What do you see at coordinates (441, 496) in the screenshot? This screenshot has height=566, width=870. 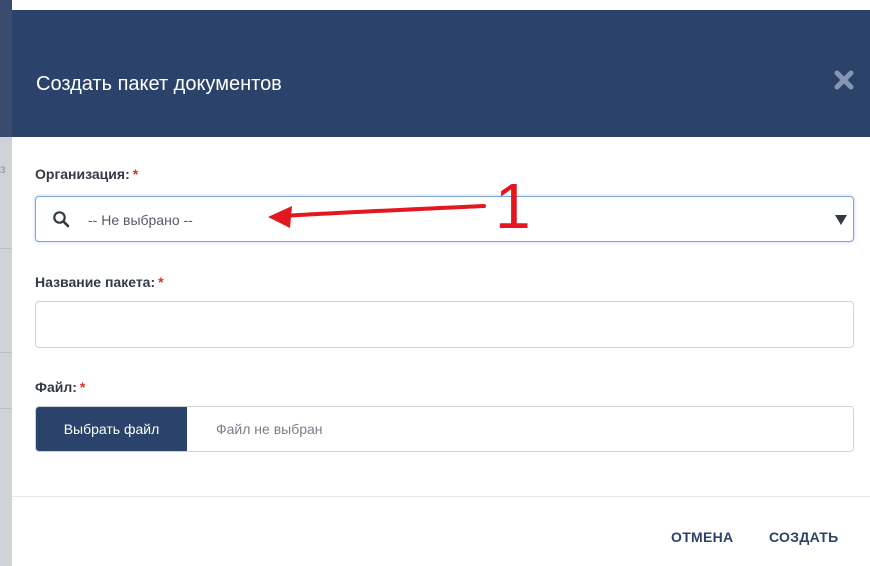 I see `footer-divider` at bounding box center [441, 496].